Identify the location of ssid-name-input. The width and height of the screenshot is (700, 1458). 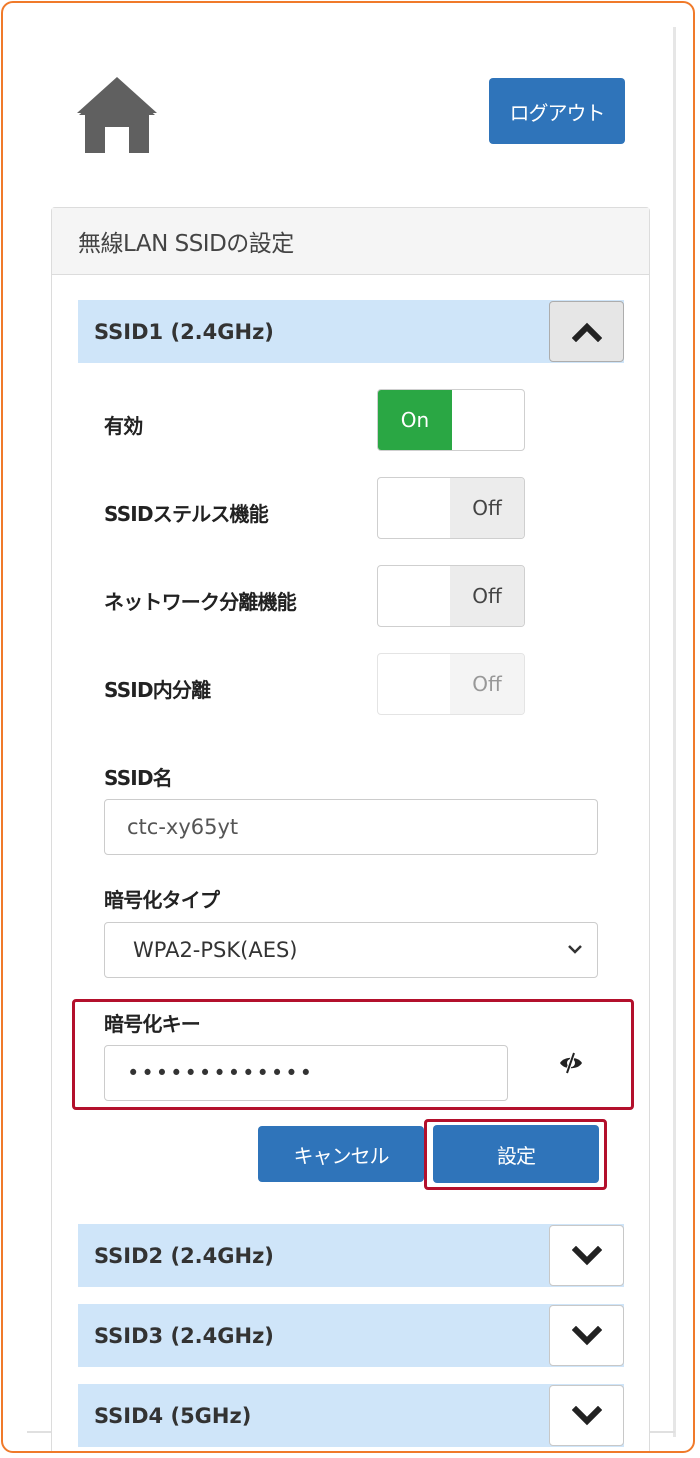
(351, 827).